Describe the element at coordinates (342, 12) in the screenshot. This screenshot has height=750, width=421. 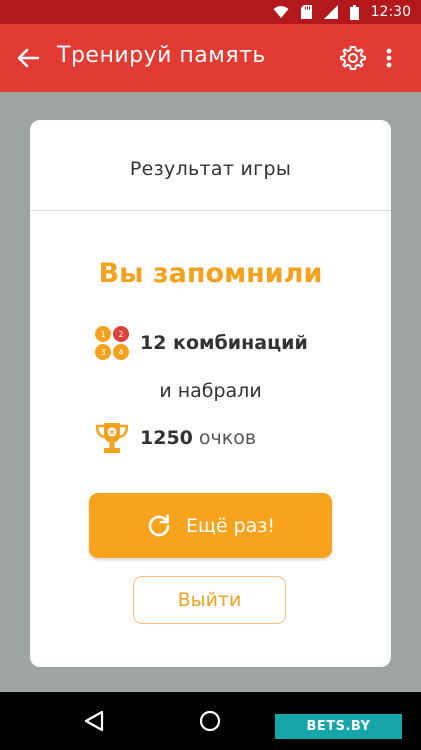
I see `status-icons: 12:30` at that location.